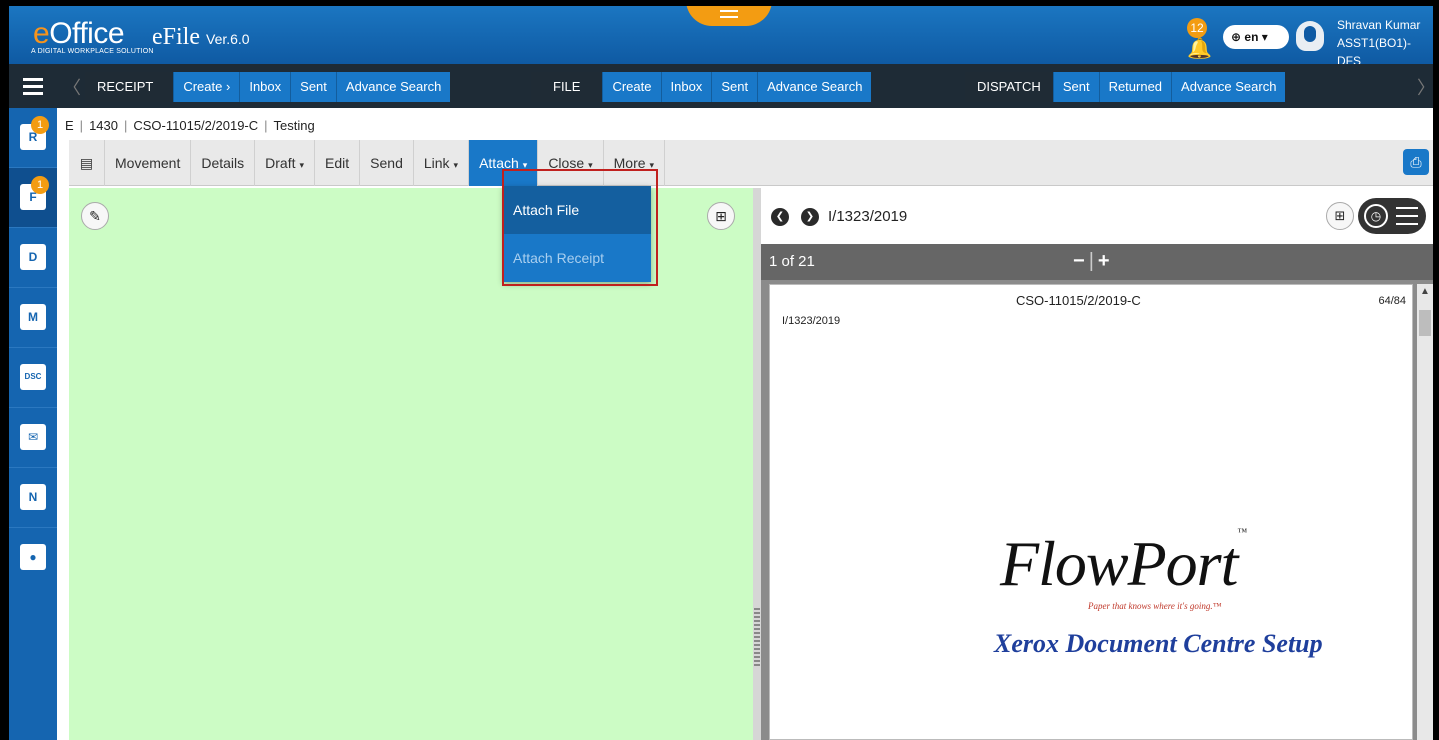 The image size is (1439, 740). I want to click on sidebar-item-dsc: DSC, so click(33, 378).